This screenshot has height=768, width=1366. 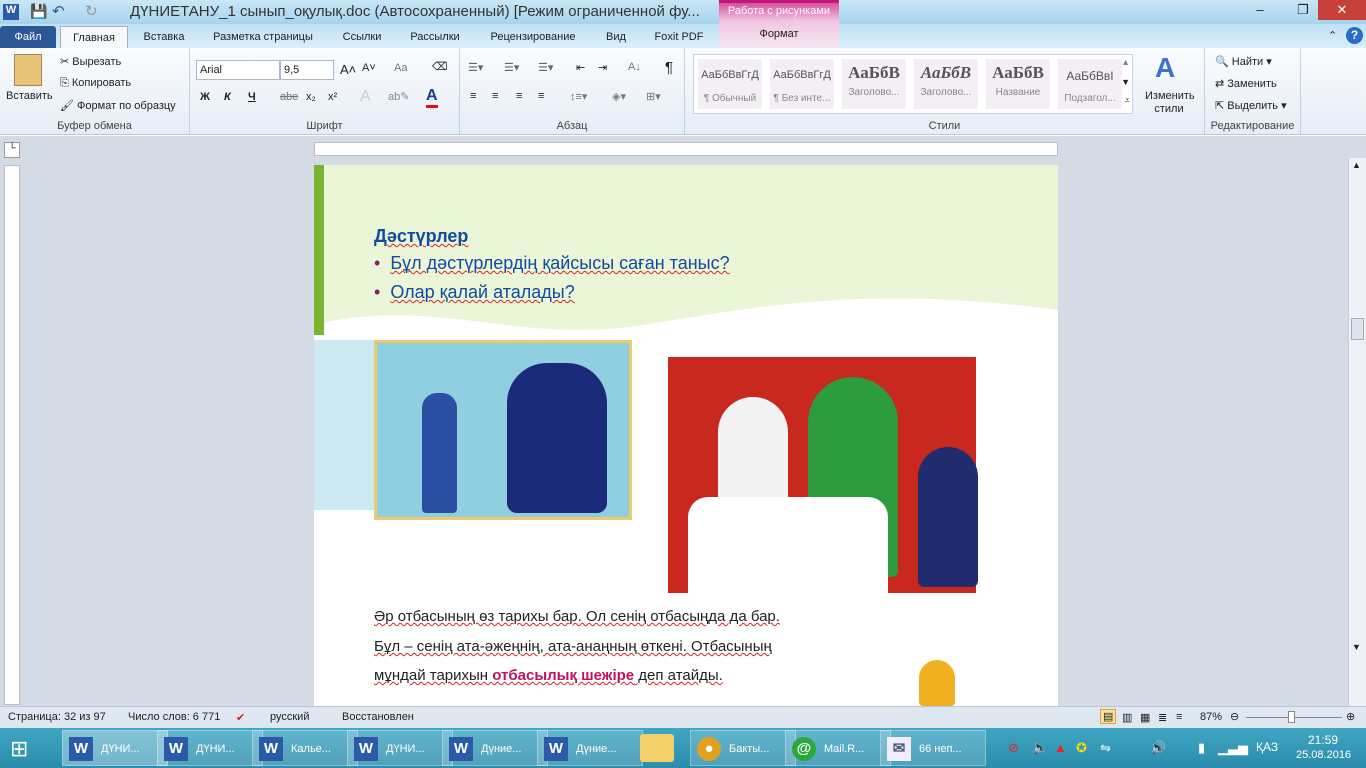 I want to click on sort-icon: A↓, so click(x=634, y=67).